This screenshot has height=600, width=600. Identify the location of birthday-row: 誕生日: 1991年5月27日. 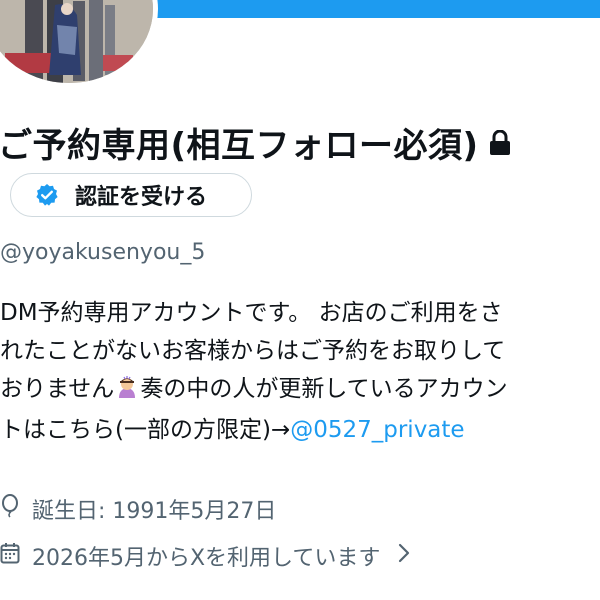
(138, 509).